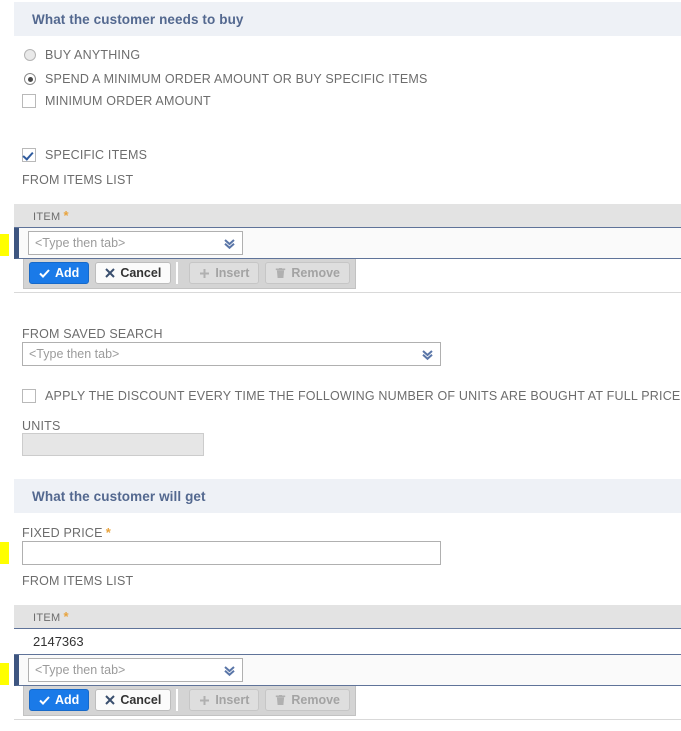 This screenshot has width=681, height=731. Describe the element at coordinates (80, 670) in the screenshot. I see `item-dropdown-get-placeholder: <Type then tab>` at that location.